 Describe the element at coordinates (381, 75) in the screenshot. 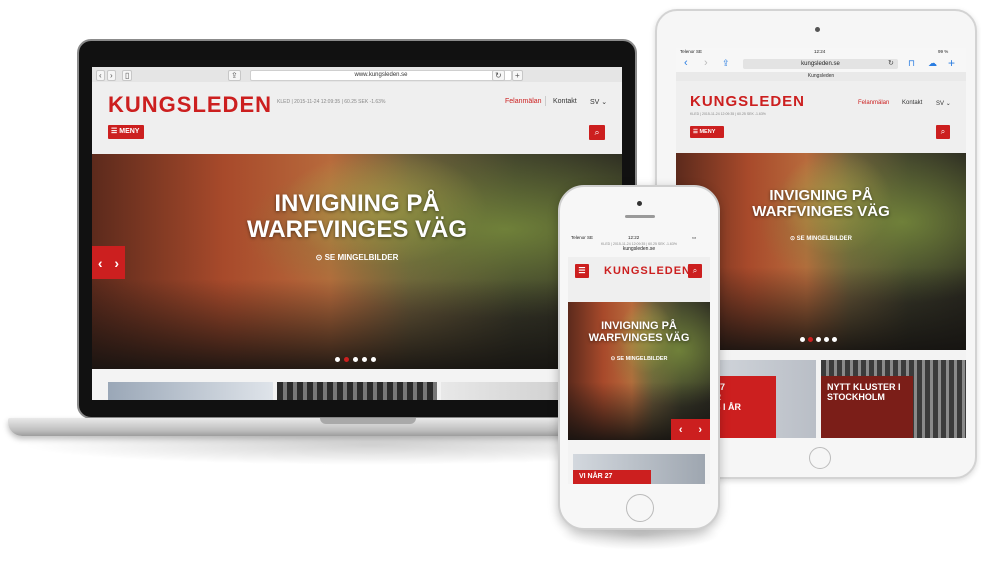

I see `laptop-address-bar: www.kungsleden.se` at that location.